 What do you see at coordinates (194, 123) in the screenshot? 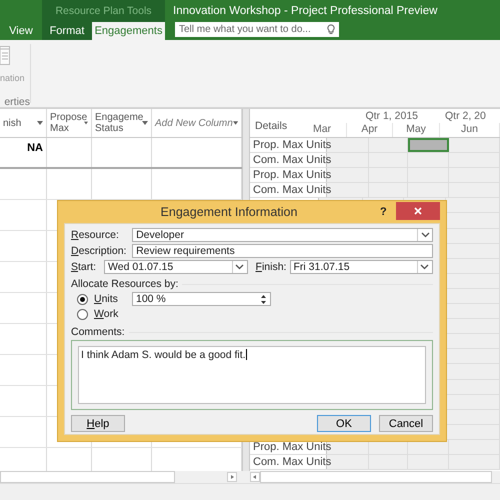
I see `column-header: Add New Column` at bounding box center [194, 123].